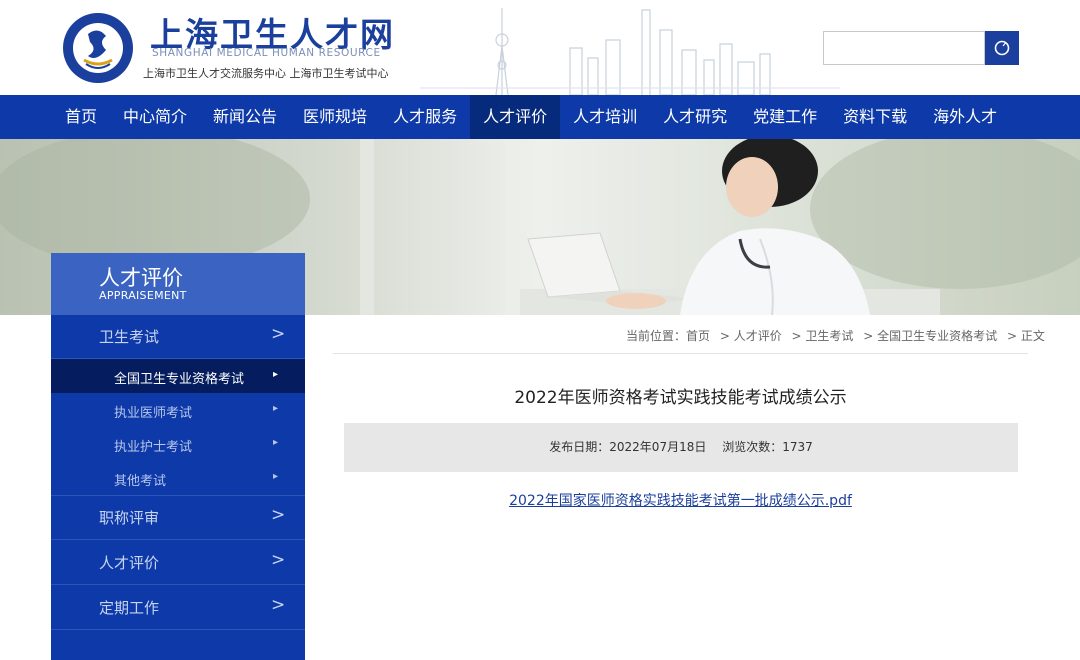 The image size is (1080, 660). Describe the element at coordinates (785, 117) in the screenshot. I see `nav-item-party: 党建工作` at that location.